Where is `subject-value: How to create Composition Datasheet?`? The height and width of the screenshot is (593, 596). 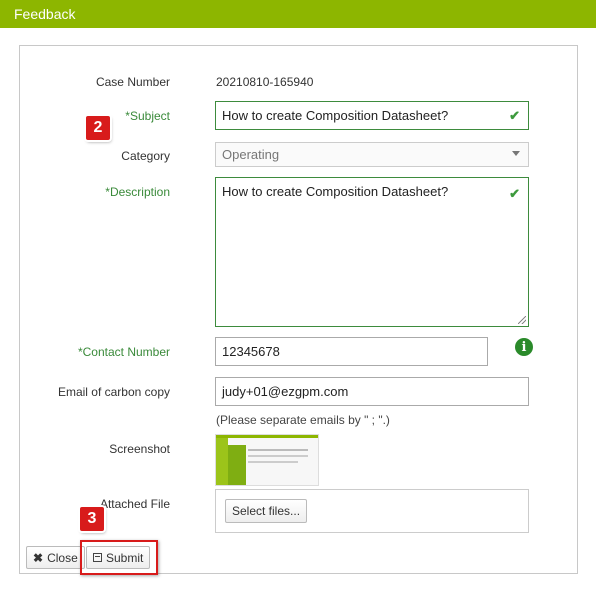
subject-value: How to create Composition Datasheet? is located at coordinates (335, 115).